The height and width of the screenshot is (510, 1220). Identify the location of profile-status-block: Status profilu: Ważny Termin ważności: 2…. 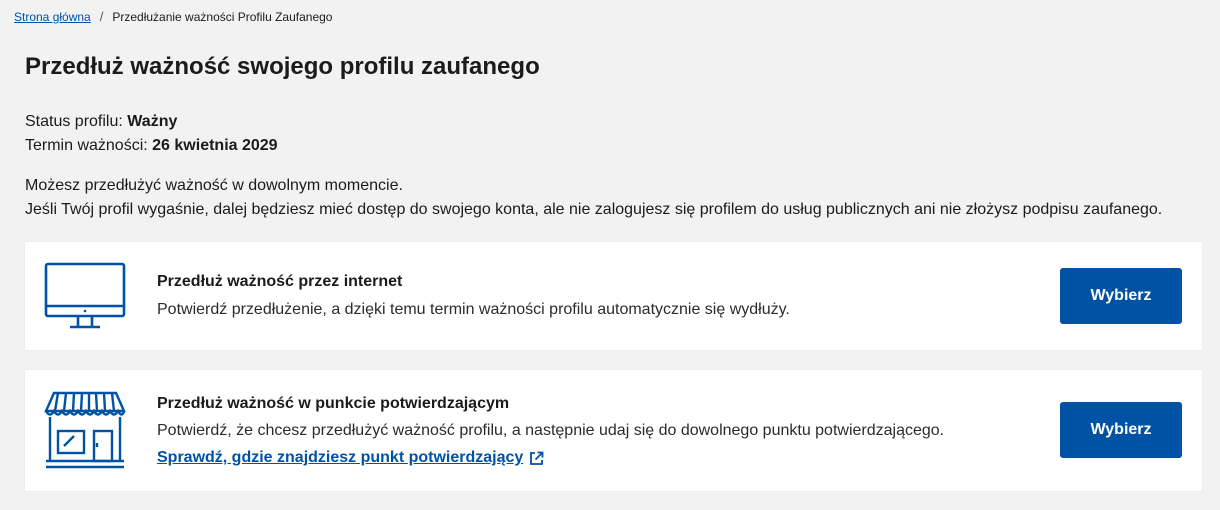
(151, 134).